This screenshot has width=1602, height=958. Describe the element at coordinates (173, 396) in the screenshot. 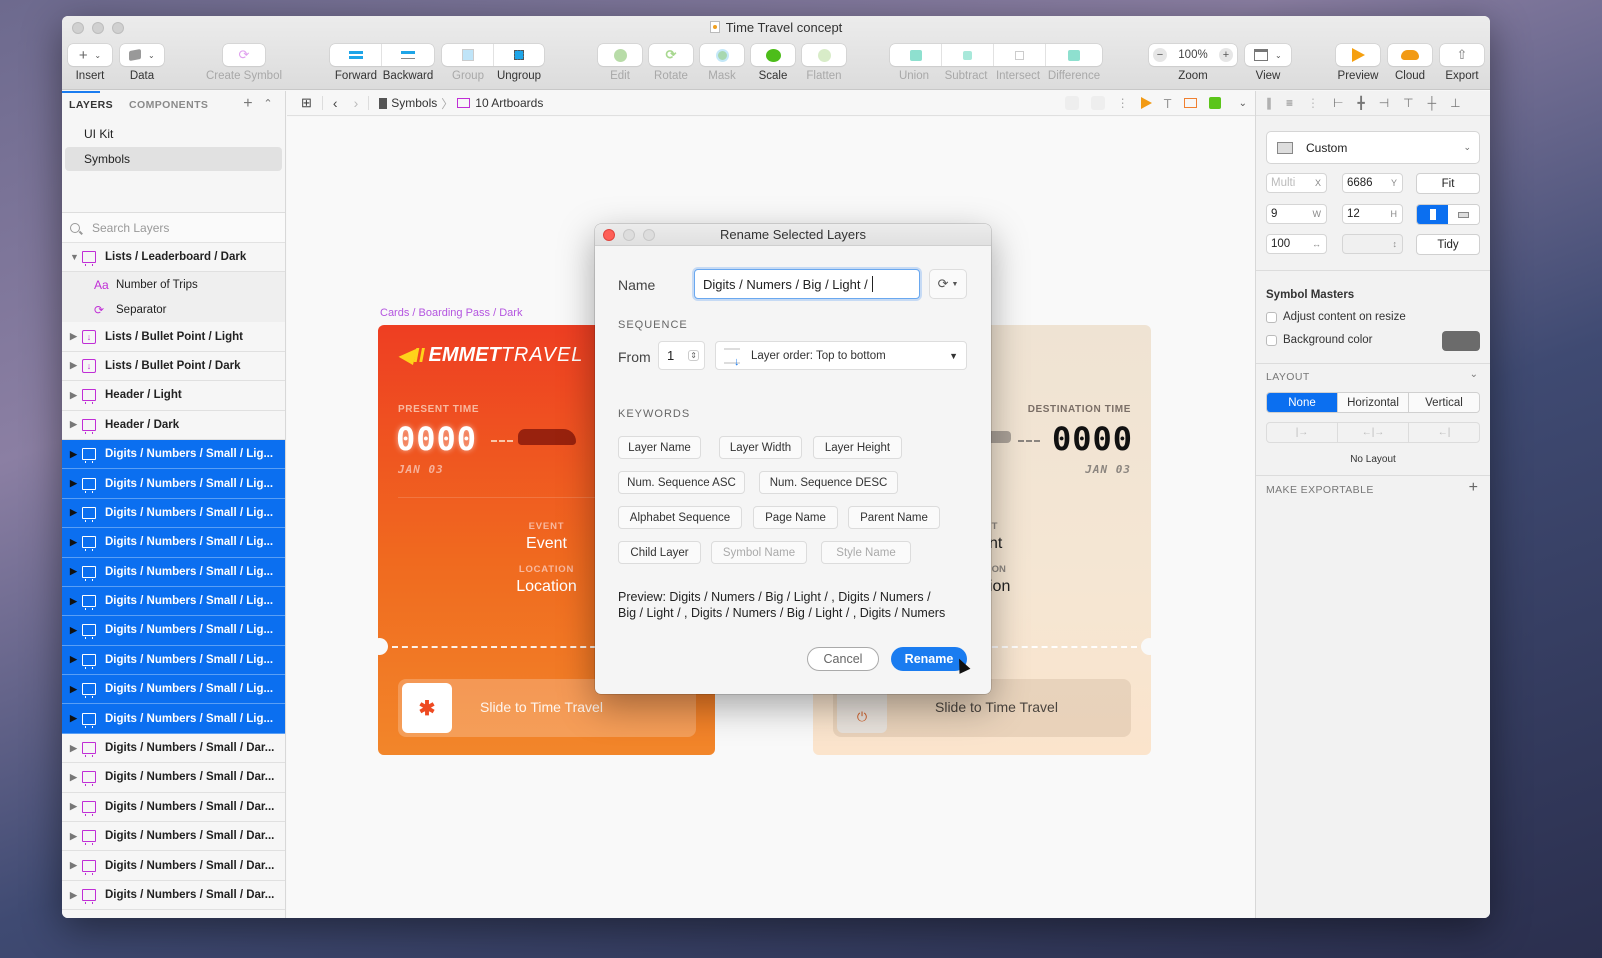

I see `layer-row: ▶ Header / Light` at that location.